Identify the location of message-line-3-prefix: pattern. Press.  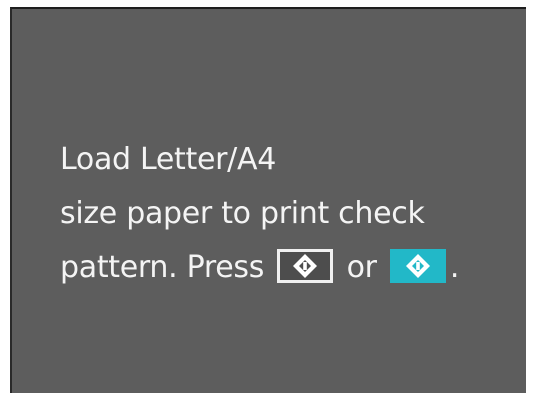
(162, 267).